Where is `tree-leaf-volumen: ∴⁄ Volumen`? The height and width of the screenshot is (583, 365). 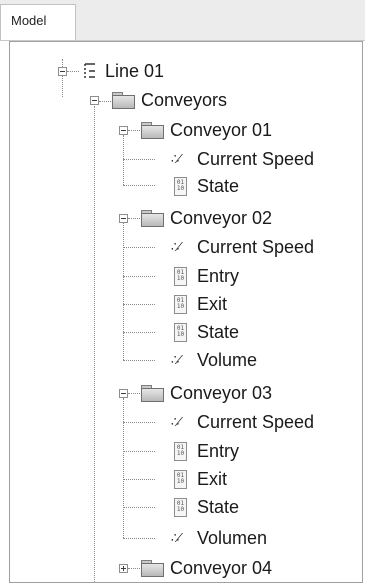 tree-leaf-volumen: ∴⁄ Volumen is located at coordinates (186, 538).